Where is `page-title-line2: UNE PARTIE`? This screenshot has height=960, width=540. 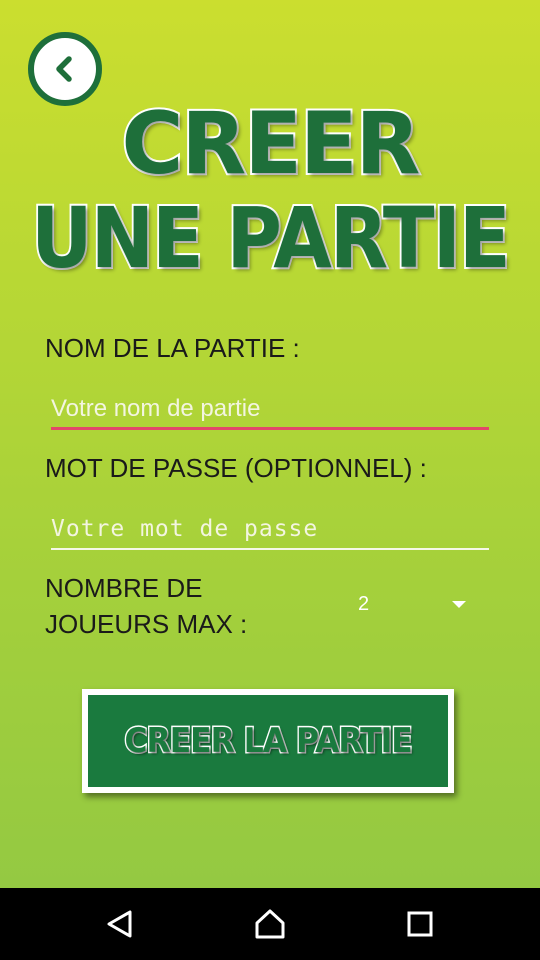 page-title-line2: UNE PARTIE is located at coordinates (270, 238).